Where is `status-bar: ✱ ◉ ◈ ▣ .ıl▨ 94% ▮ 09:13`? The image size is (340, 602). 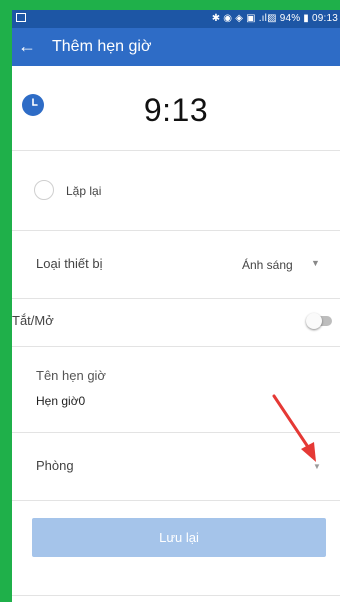 status-bar: ✱ ◉ ◈ ▣ .ıl▨ 94% ▮ 09:13 is located at coordinates (176, 19).